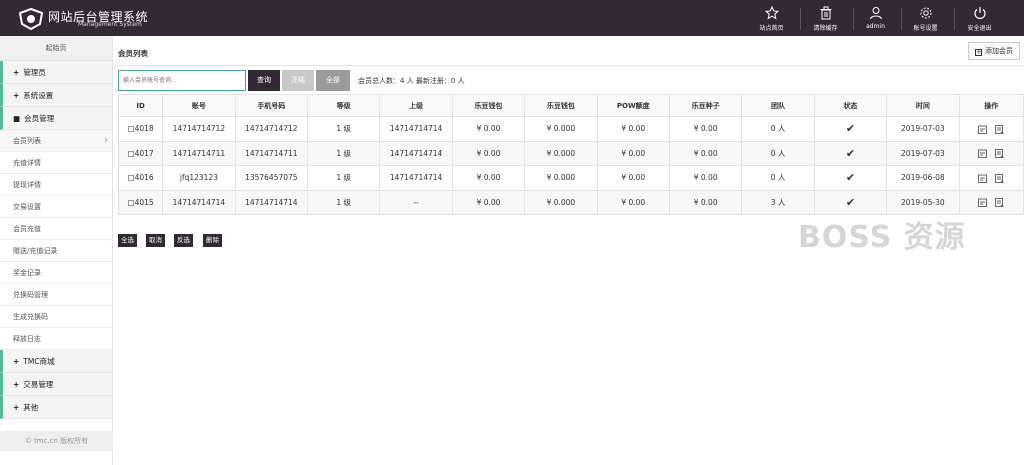 This screenshot has width=1024, height=465. I want to click on invert-selection-button: 反选, so click(183, 240).